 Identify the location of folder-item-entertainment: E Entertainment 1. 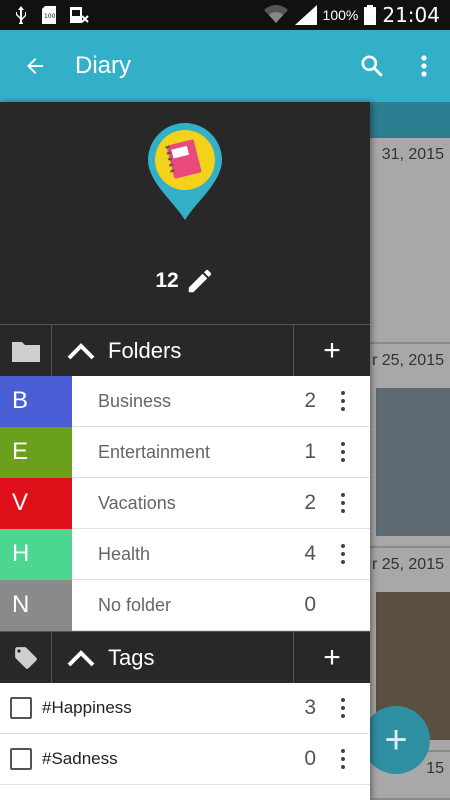
(185, 452).